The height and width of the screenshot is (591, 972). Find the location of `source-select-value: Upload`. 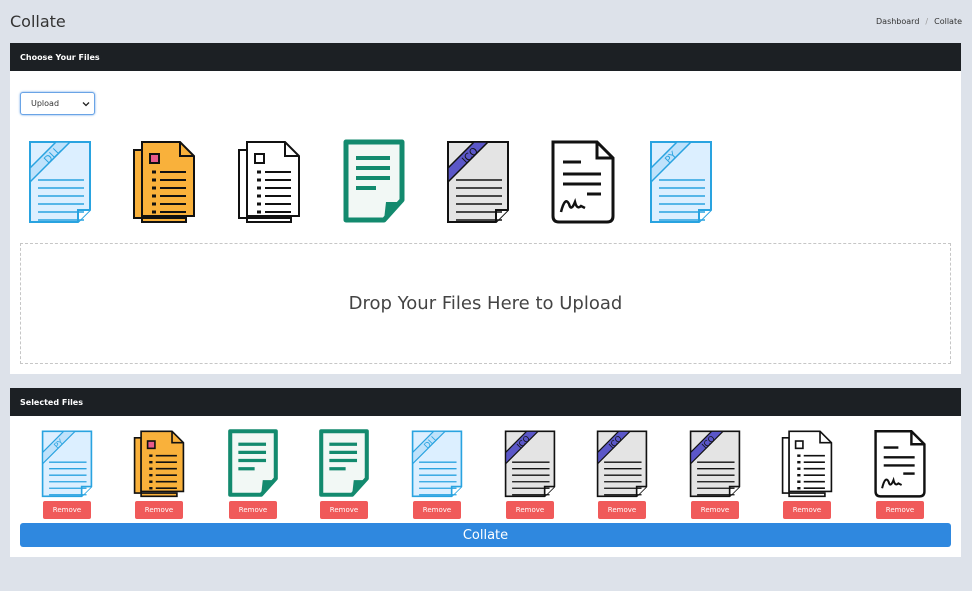

source-select-value: Upload is located at coordinates (45, 103).